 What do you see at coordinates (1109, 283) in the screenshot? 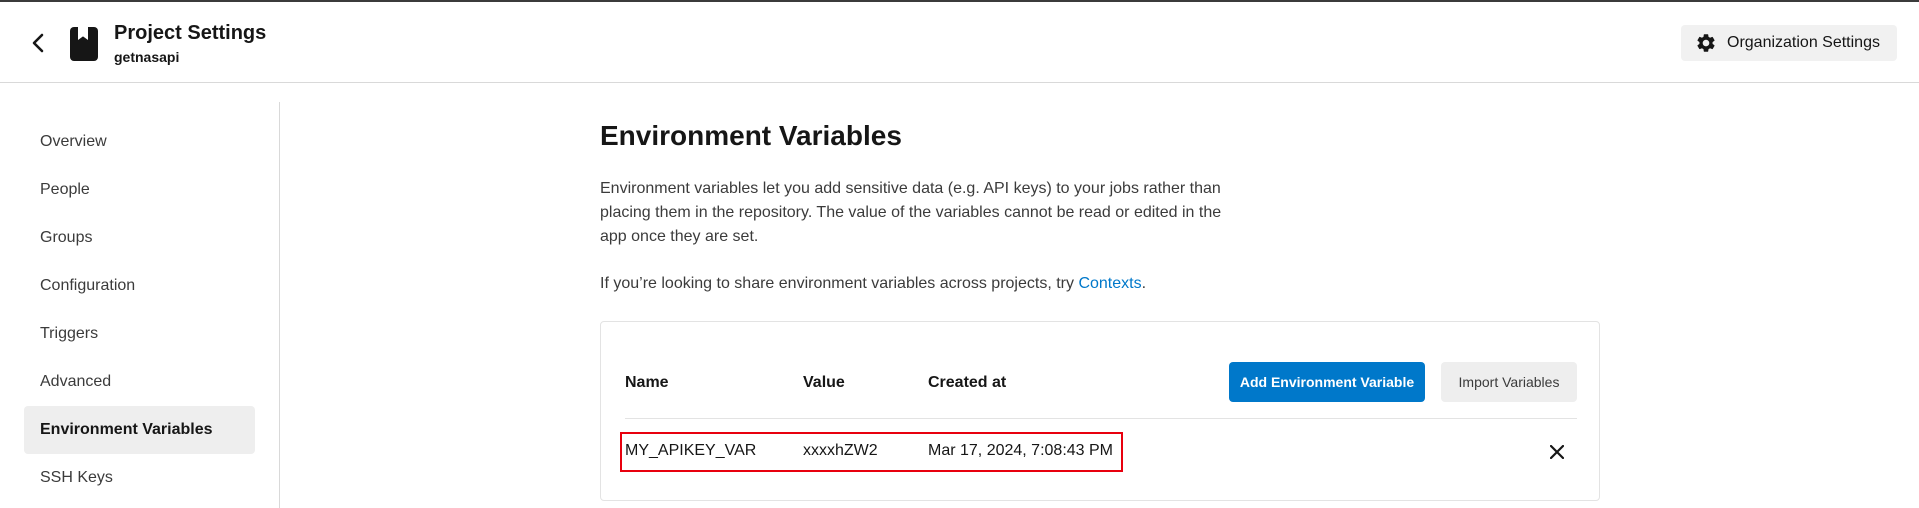
I see `contexts-link: Contexts` at bounding box center [1109, 283].